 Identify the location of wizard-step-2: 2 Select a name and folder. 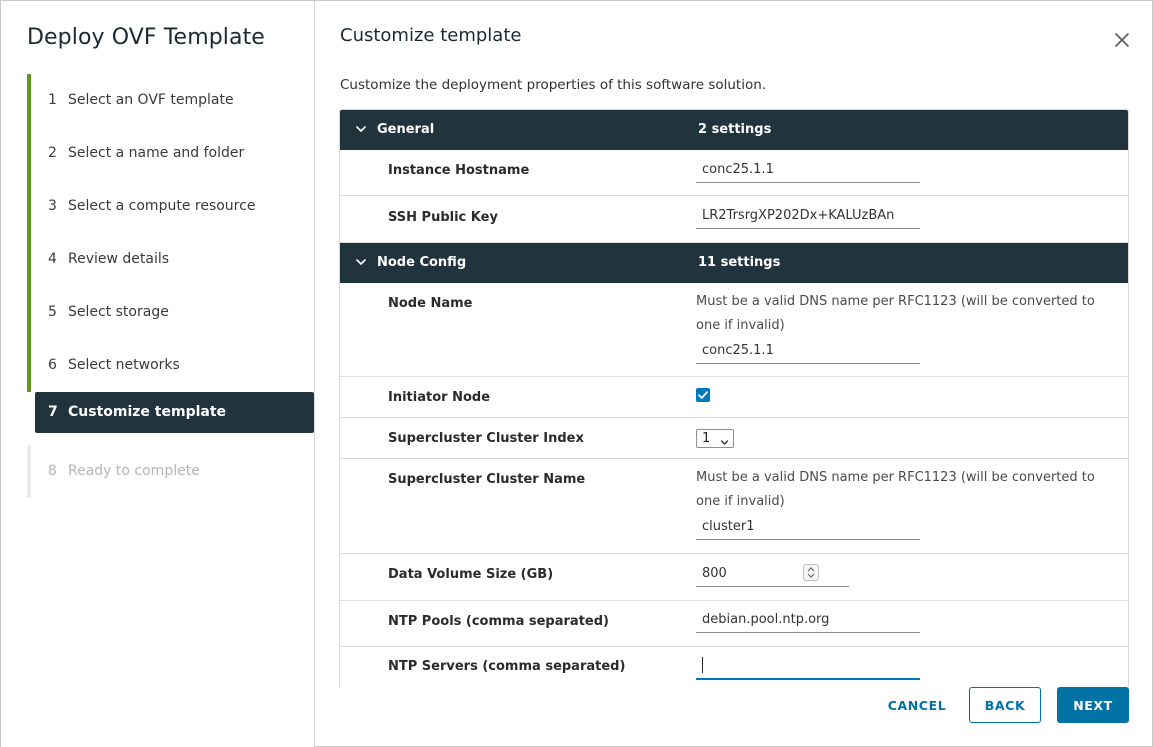
(171, 153).